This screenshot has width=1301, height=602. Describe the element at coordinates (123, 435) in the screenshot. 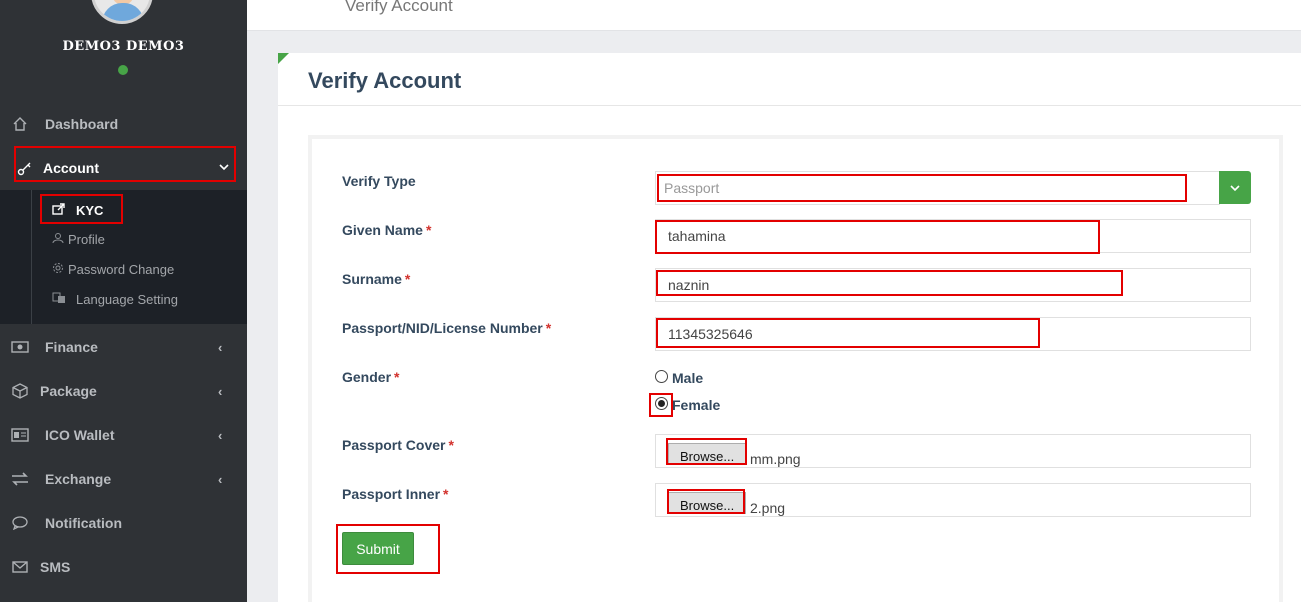

I see `sidebar-item-ico-wallet: ICO Wallet ‹` at that location.